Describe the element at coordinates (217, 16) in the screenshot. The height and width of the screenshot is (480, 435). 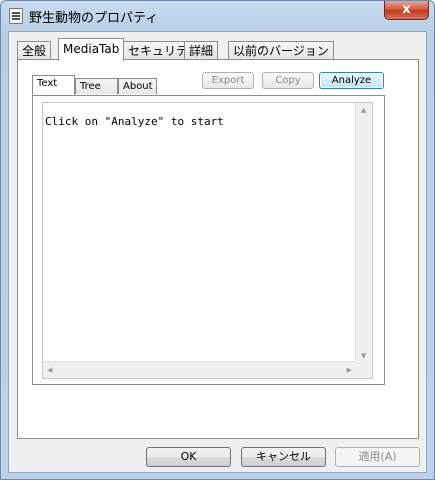
I see `title-bar: 野生動物のプロパティ x` at that location.